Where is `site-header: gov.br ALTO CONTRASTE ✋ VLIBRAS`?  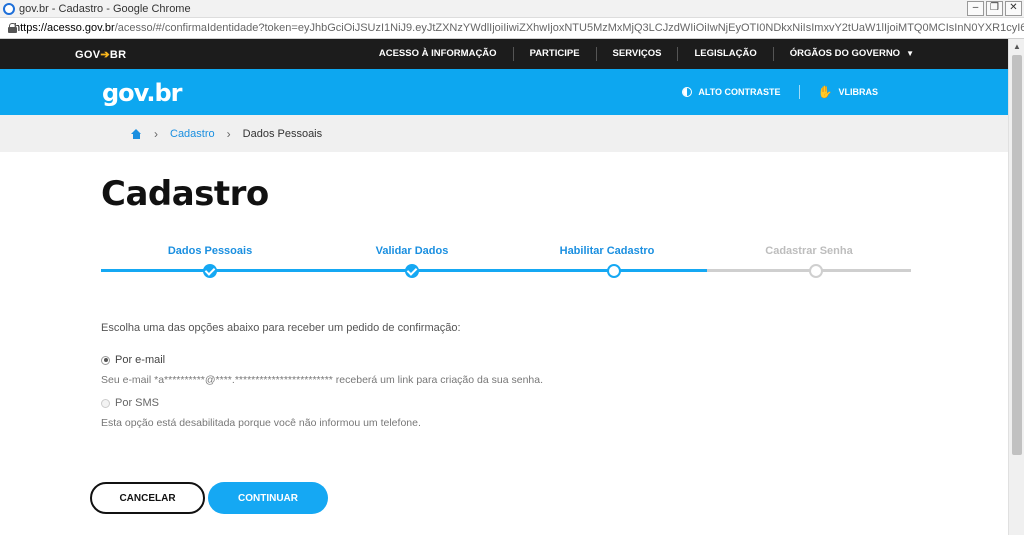
site-header: gov.br ALTO CONTRASTE ✋ VLIBRAS is located at coordinates (504, 92).